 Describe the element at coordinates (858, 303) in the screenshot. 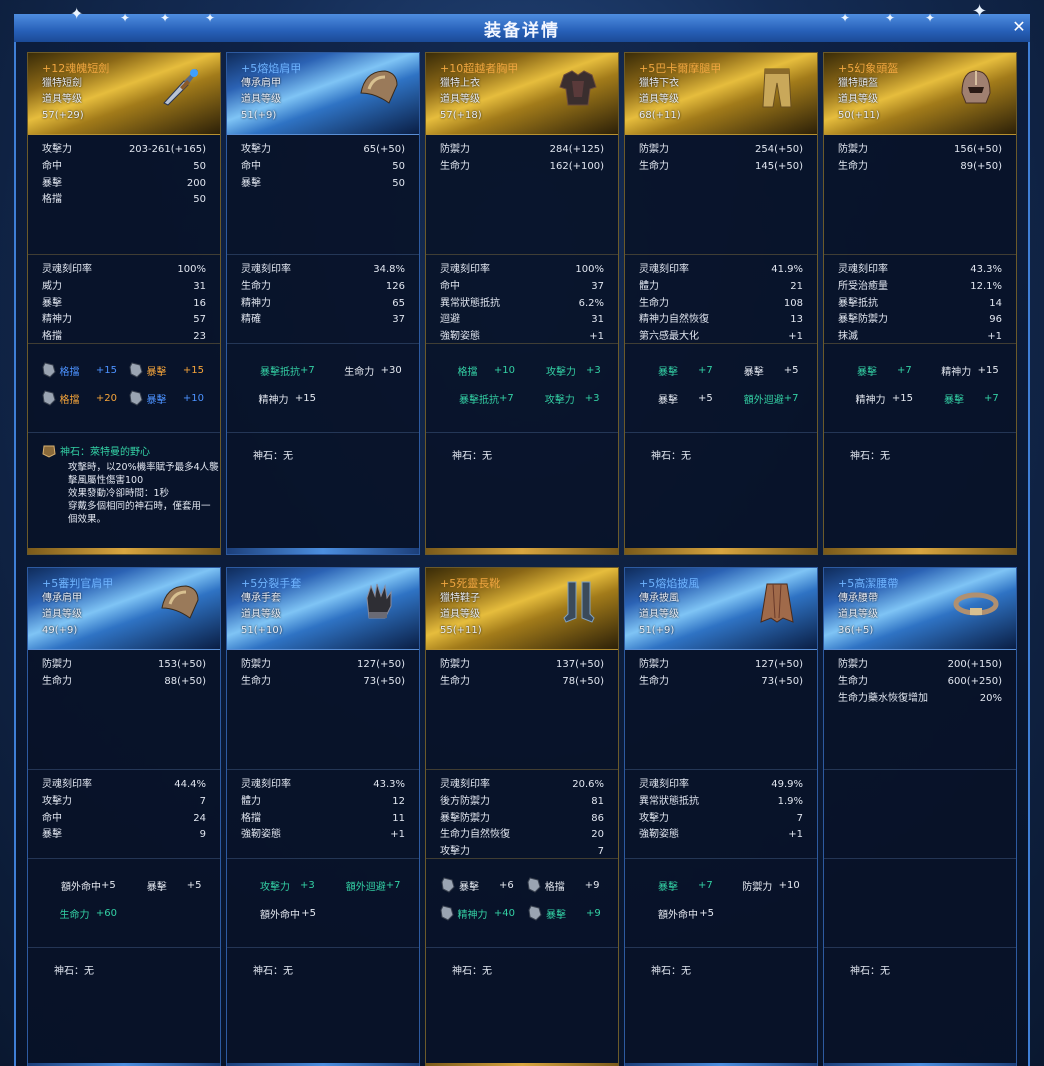

I see `stat-label: 暴擊抵抗` at that location.